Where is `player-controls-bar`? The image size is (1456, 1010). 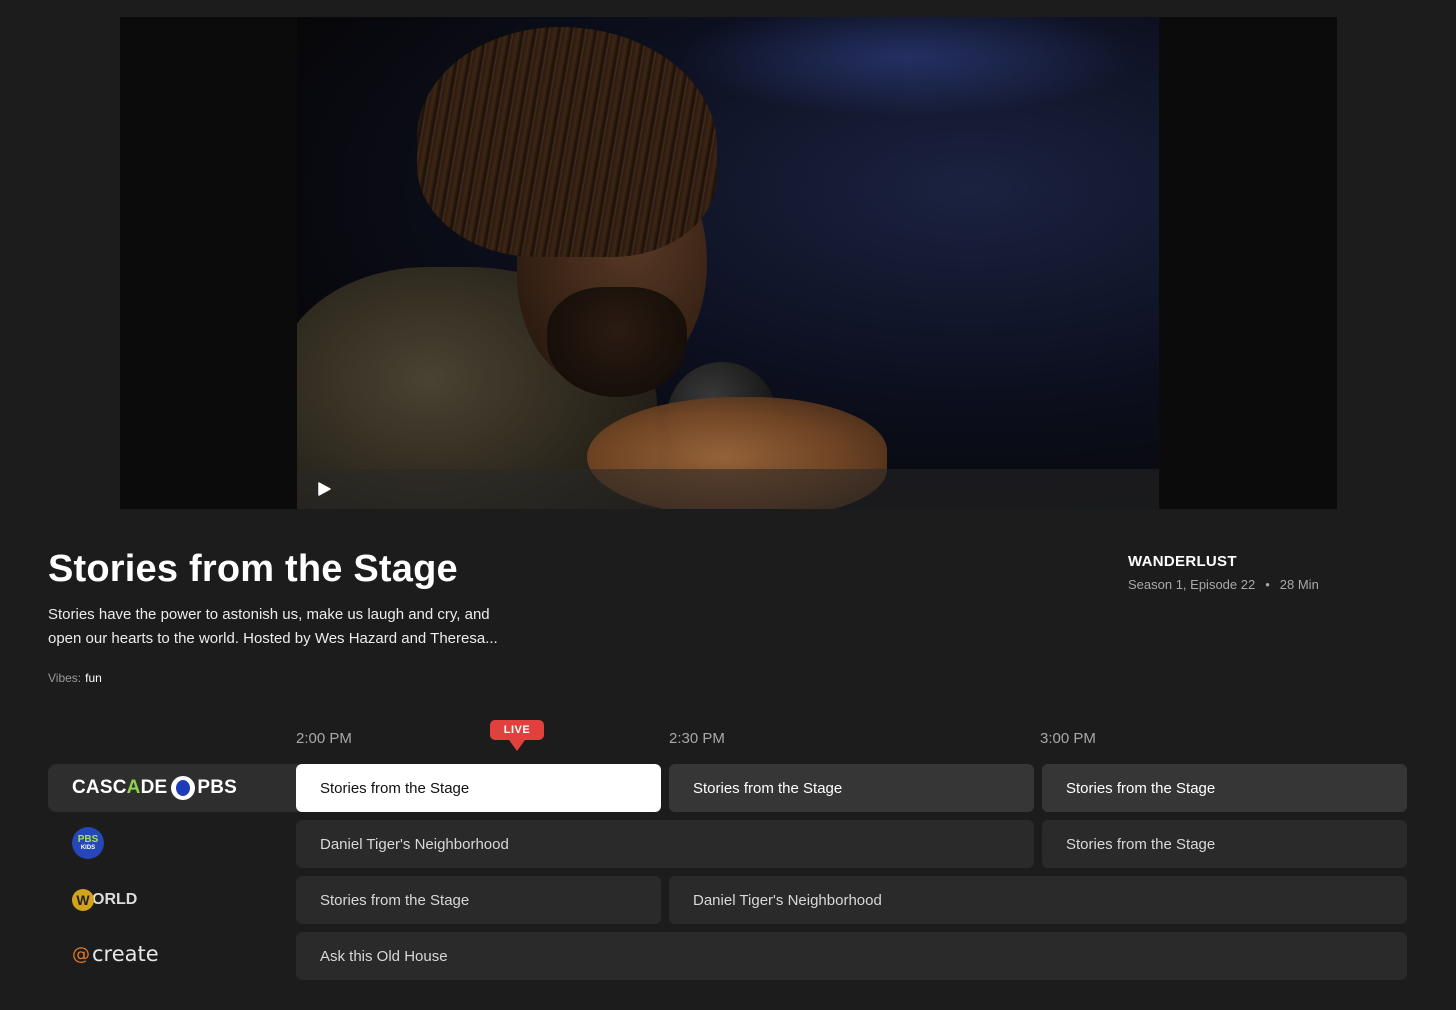 player-controls-bar is located at coordinates (728, 489).